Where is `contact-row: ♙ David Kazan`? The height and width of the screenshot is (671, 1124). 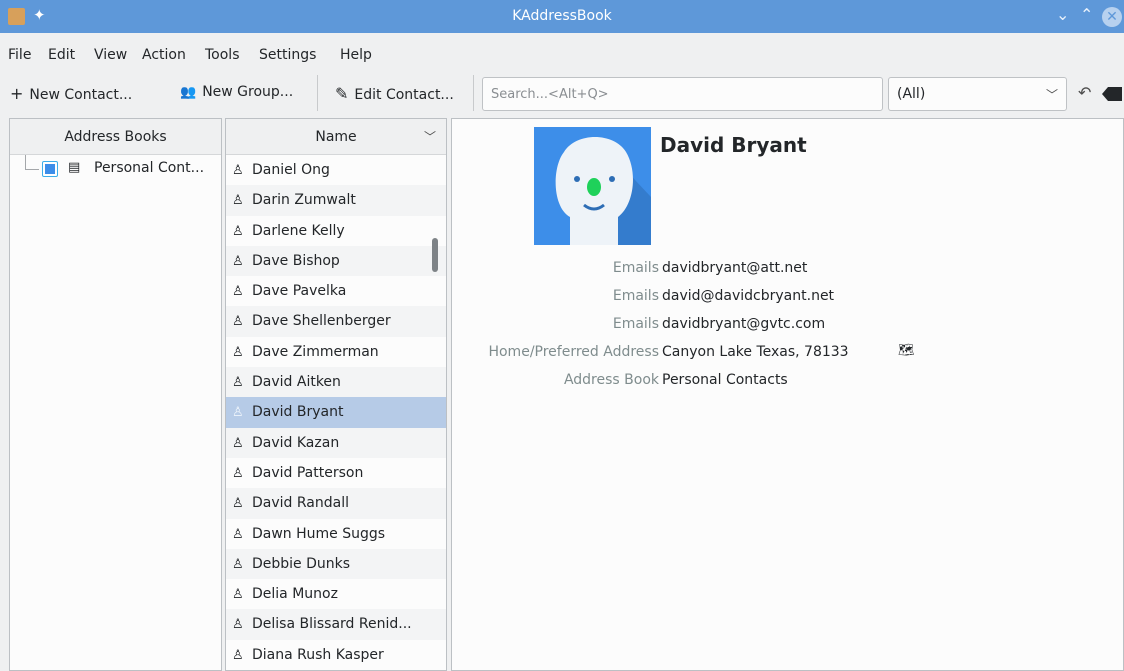
contact-row: ♙ David Kazan is located at coordinates (336, 442).